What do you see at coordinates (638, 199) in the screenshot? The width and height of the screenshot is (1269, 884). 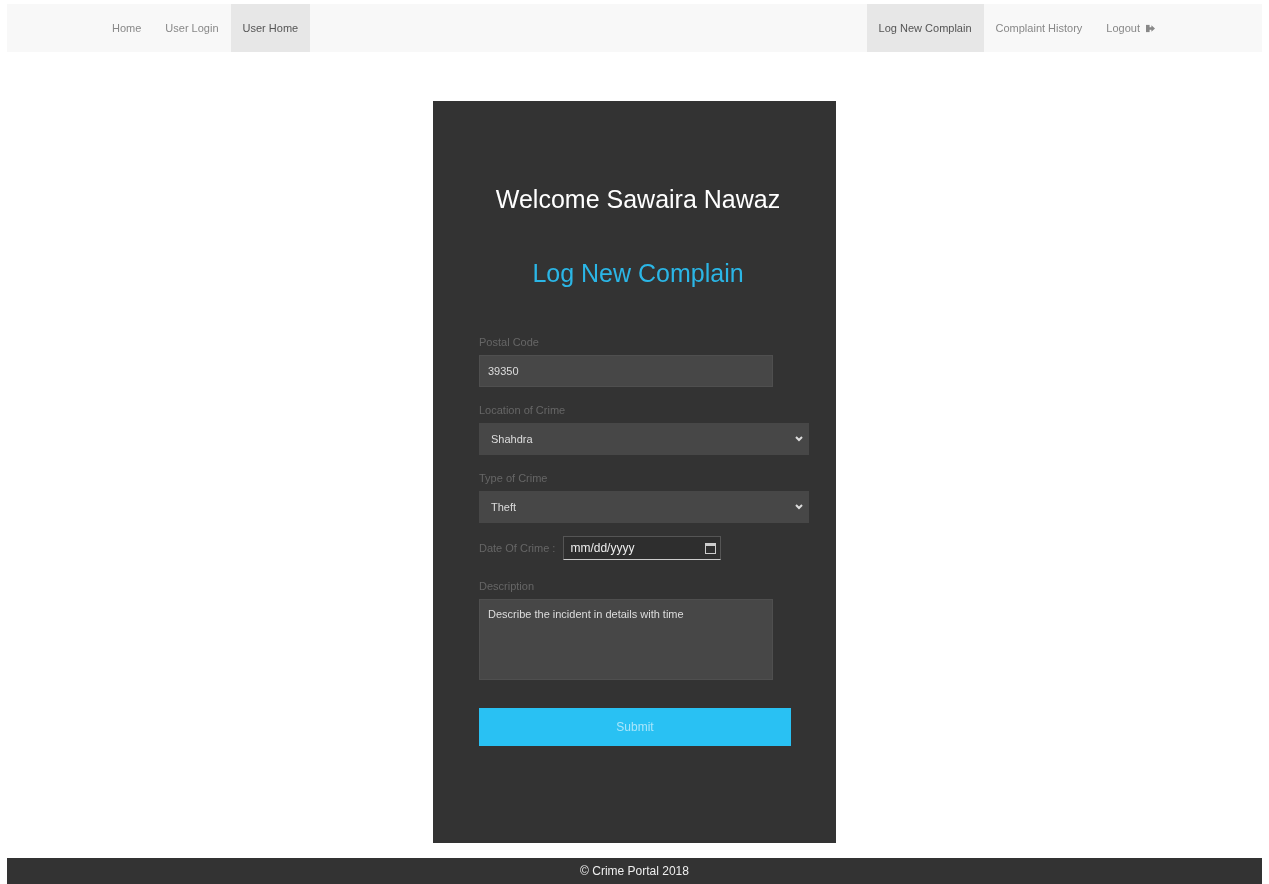 I see `welcome-title: Welcome Sawaira Nawaz` at bounding box center [638, 199].